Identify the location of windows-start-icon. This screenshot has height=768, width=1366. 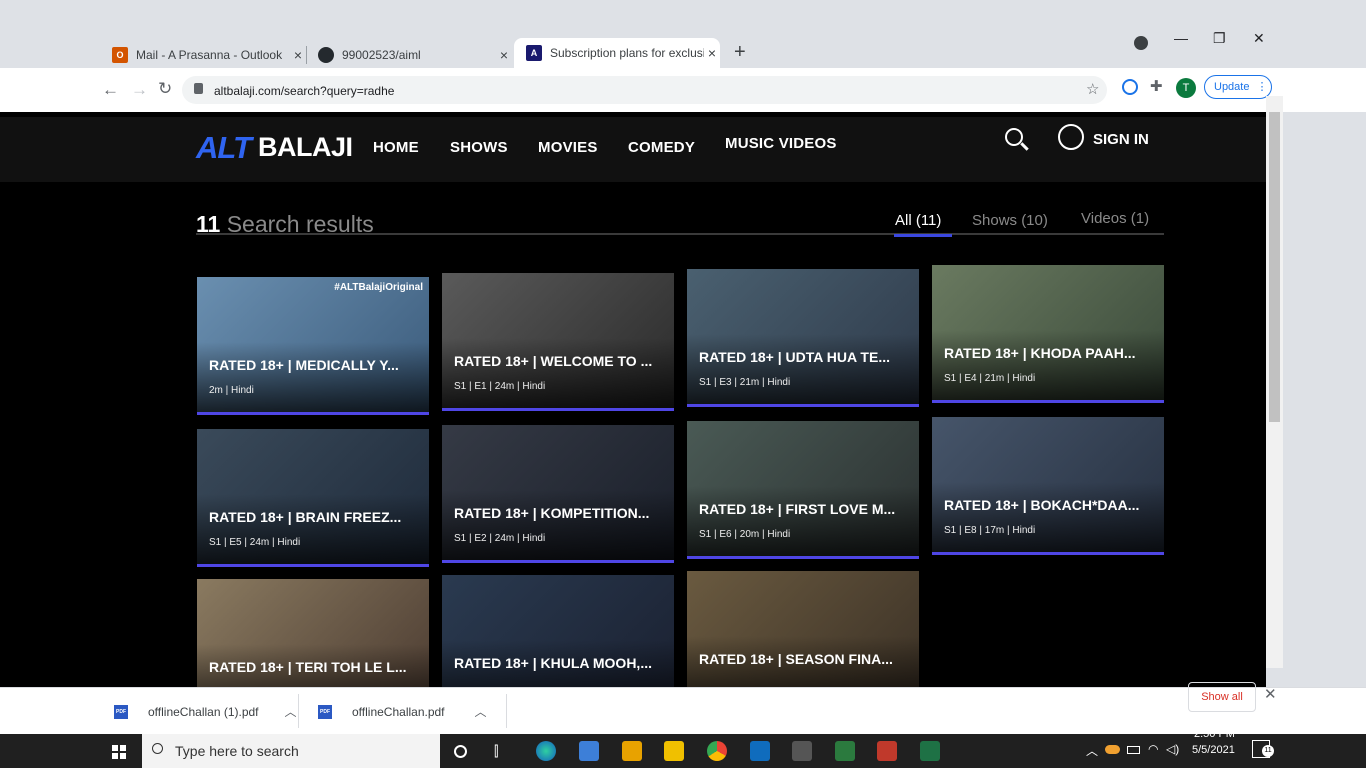
(119, 752).